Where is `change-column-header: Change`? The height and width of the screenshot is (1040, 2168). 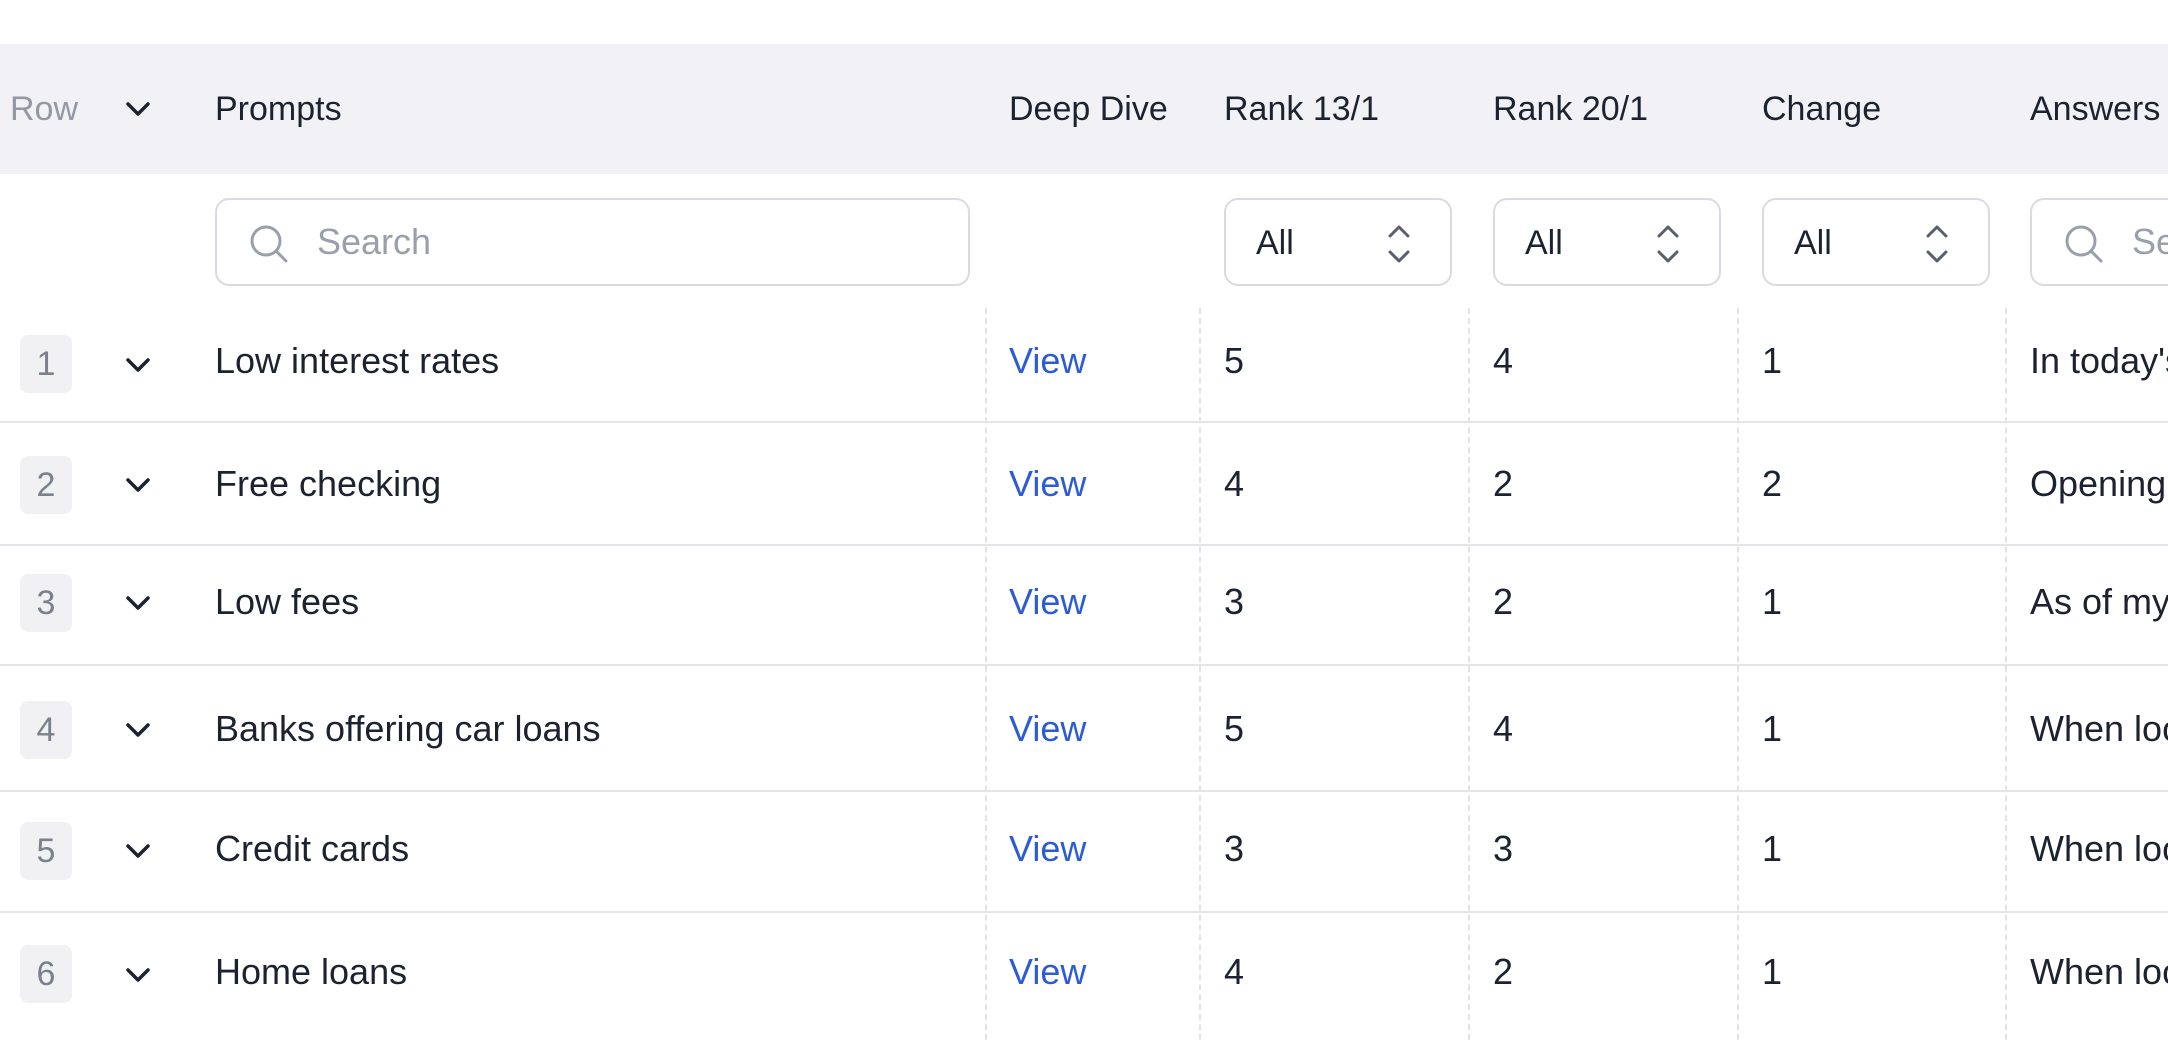 change-column-header: Change is located at coordinates (1821, 109).